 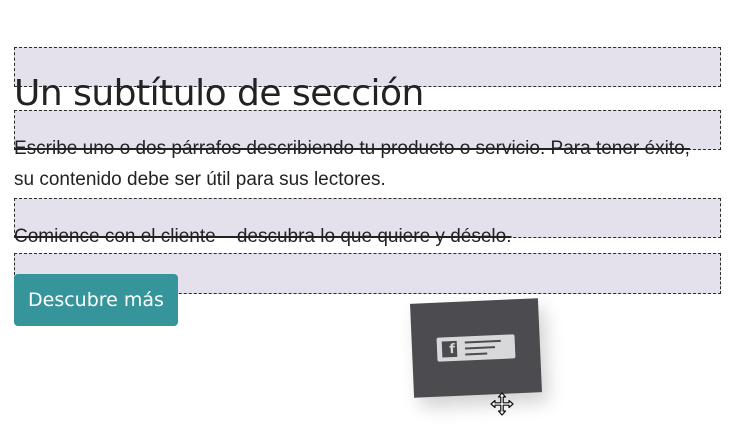 I want to click on section-heading: Un subtítulo de sección, so click(x=219, y=93).